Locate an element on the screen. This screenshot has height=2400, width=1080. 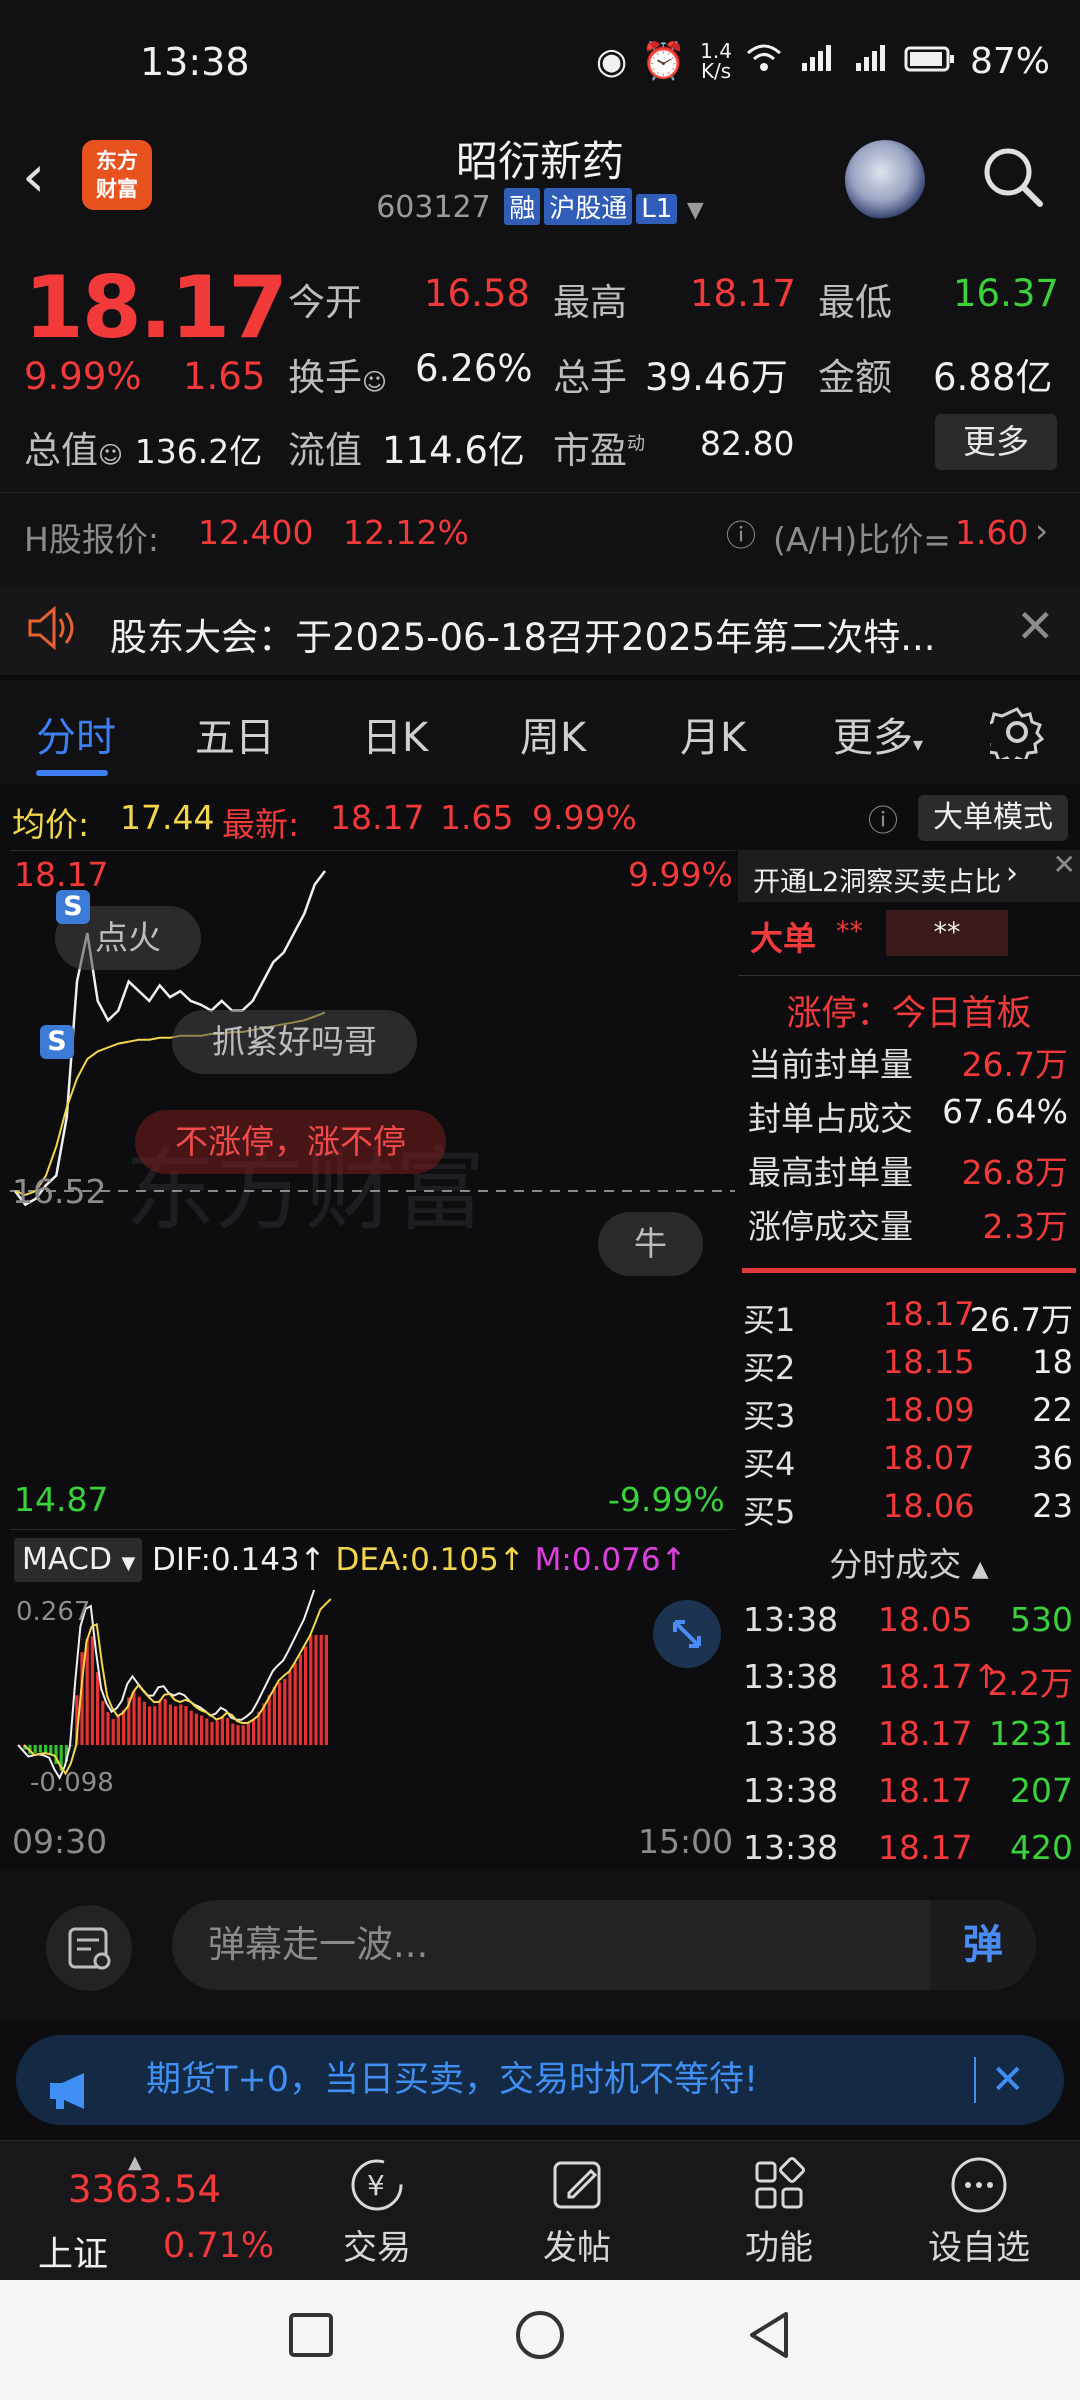
tab-5day: 五日 is located at coordinates (235, 734).